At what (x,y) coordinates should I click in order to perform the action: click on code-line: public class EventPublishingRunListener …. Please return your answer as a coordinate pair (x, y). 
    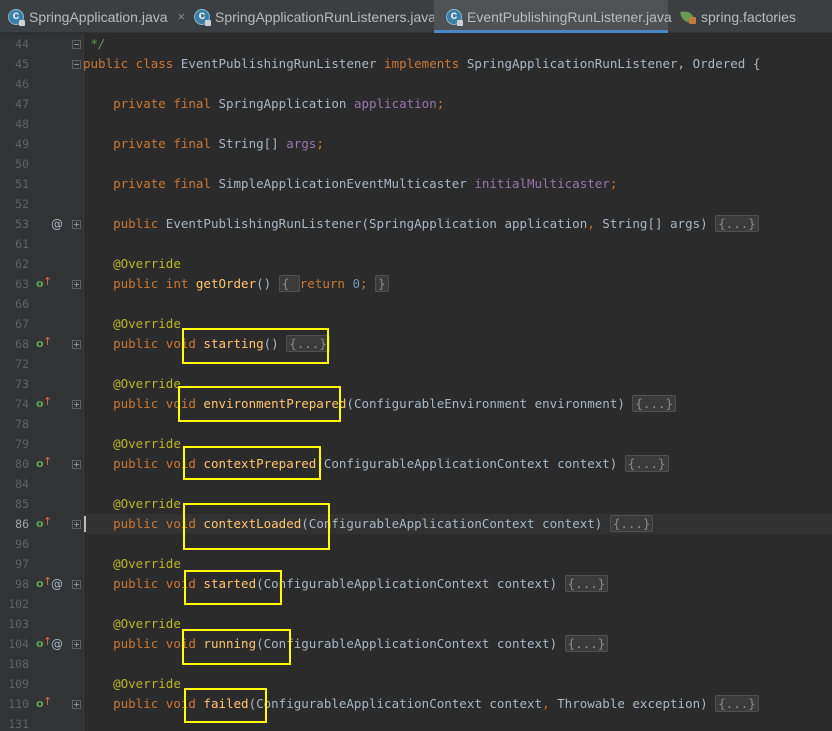
    Looking at the image, I should click on (421, 64).